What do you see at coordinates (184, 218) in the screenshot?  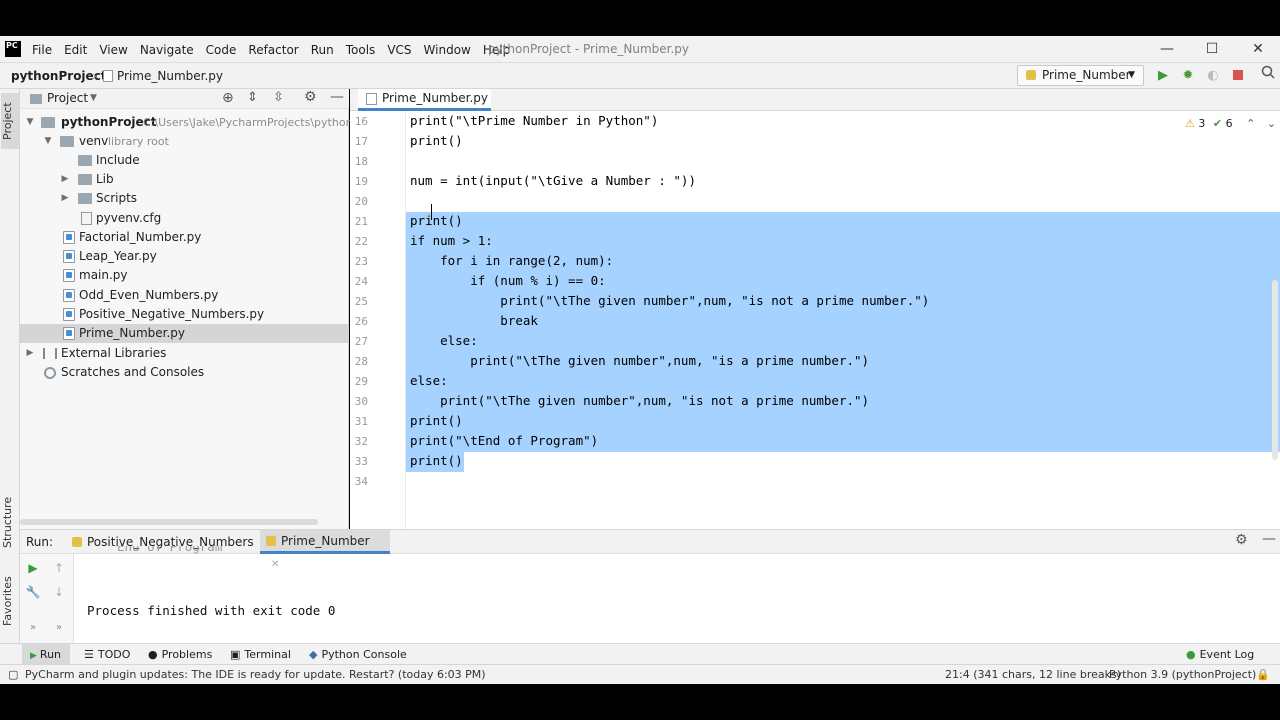 I see `tree-item-pyvenv-cfg: pyvenv.cfg` at bounding box center [184, 218].